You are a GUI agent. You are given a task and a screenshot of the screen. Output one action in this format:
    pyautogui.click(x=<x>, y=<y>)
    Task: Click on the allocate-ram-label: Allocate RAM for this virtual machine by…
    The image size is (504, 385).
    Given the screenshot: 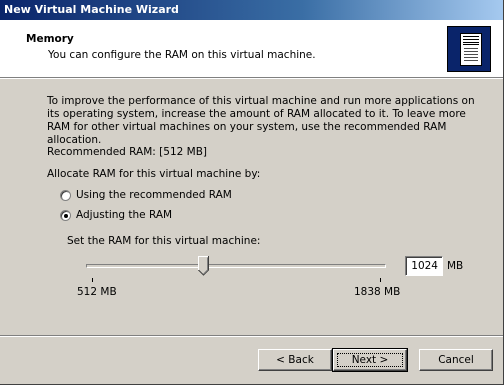 What is the action you would take?
    pyautogui.click(x=154, y=174)
    